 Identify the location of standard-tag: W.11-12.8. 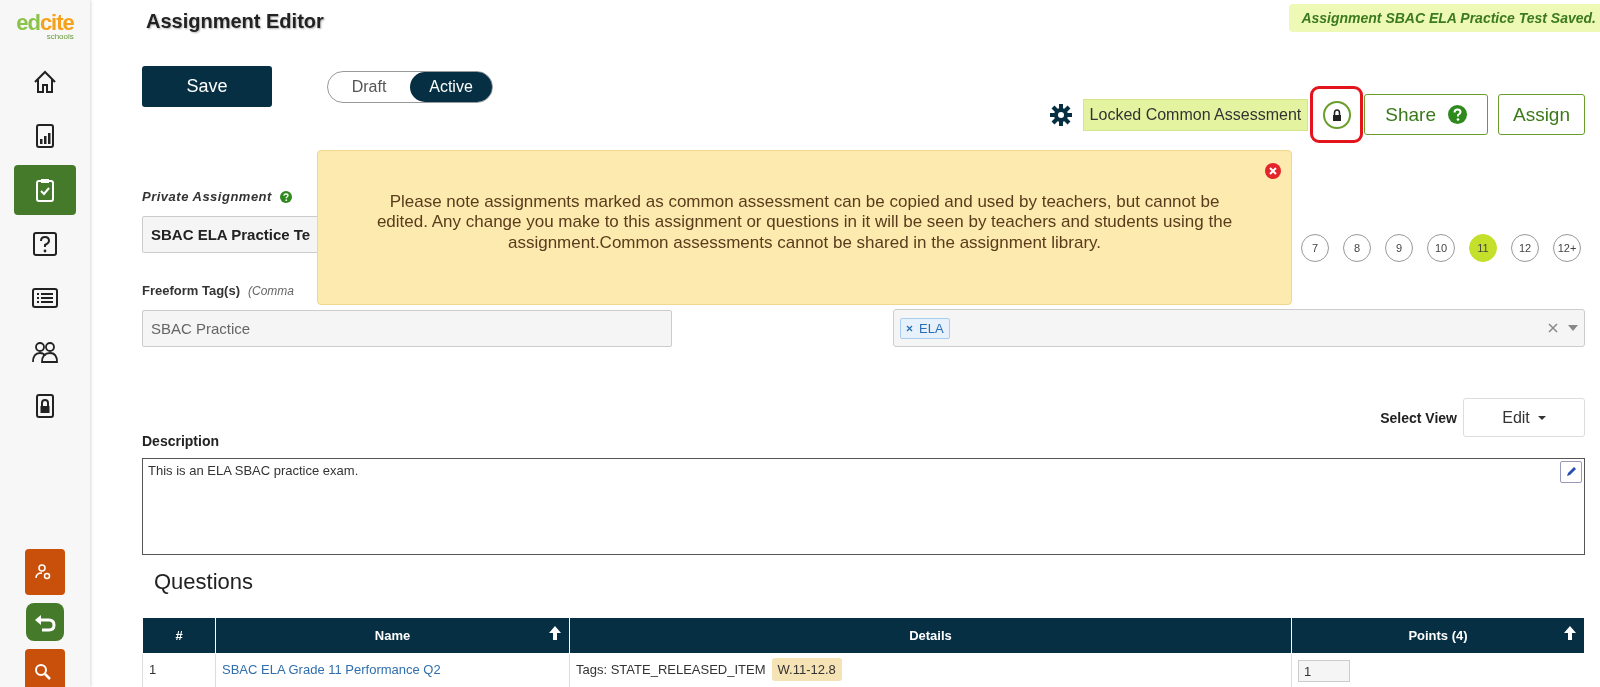
(806, 669).